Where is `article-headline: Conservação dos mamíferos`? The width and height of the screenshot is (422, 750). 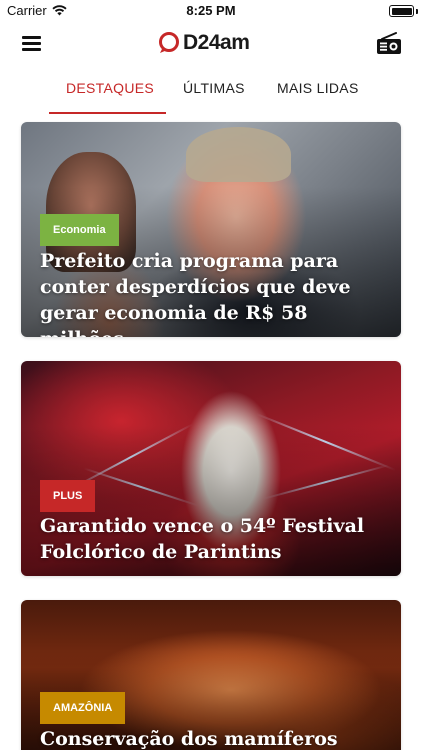 article-headline: Conservação dos mamíferos is located at coordinates (213, 738).